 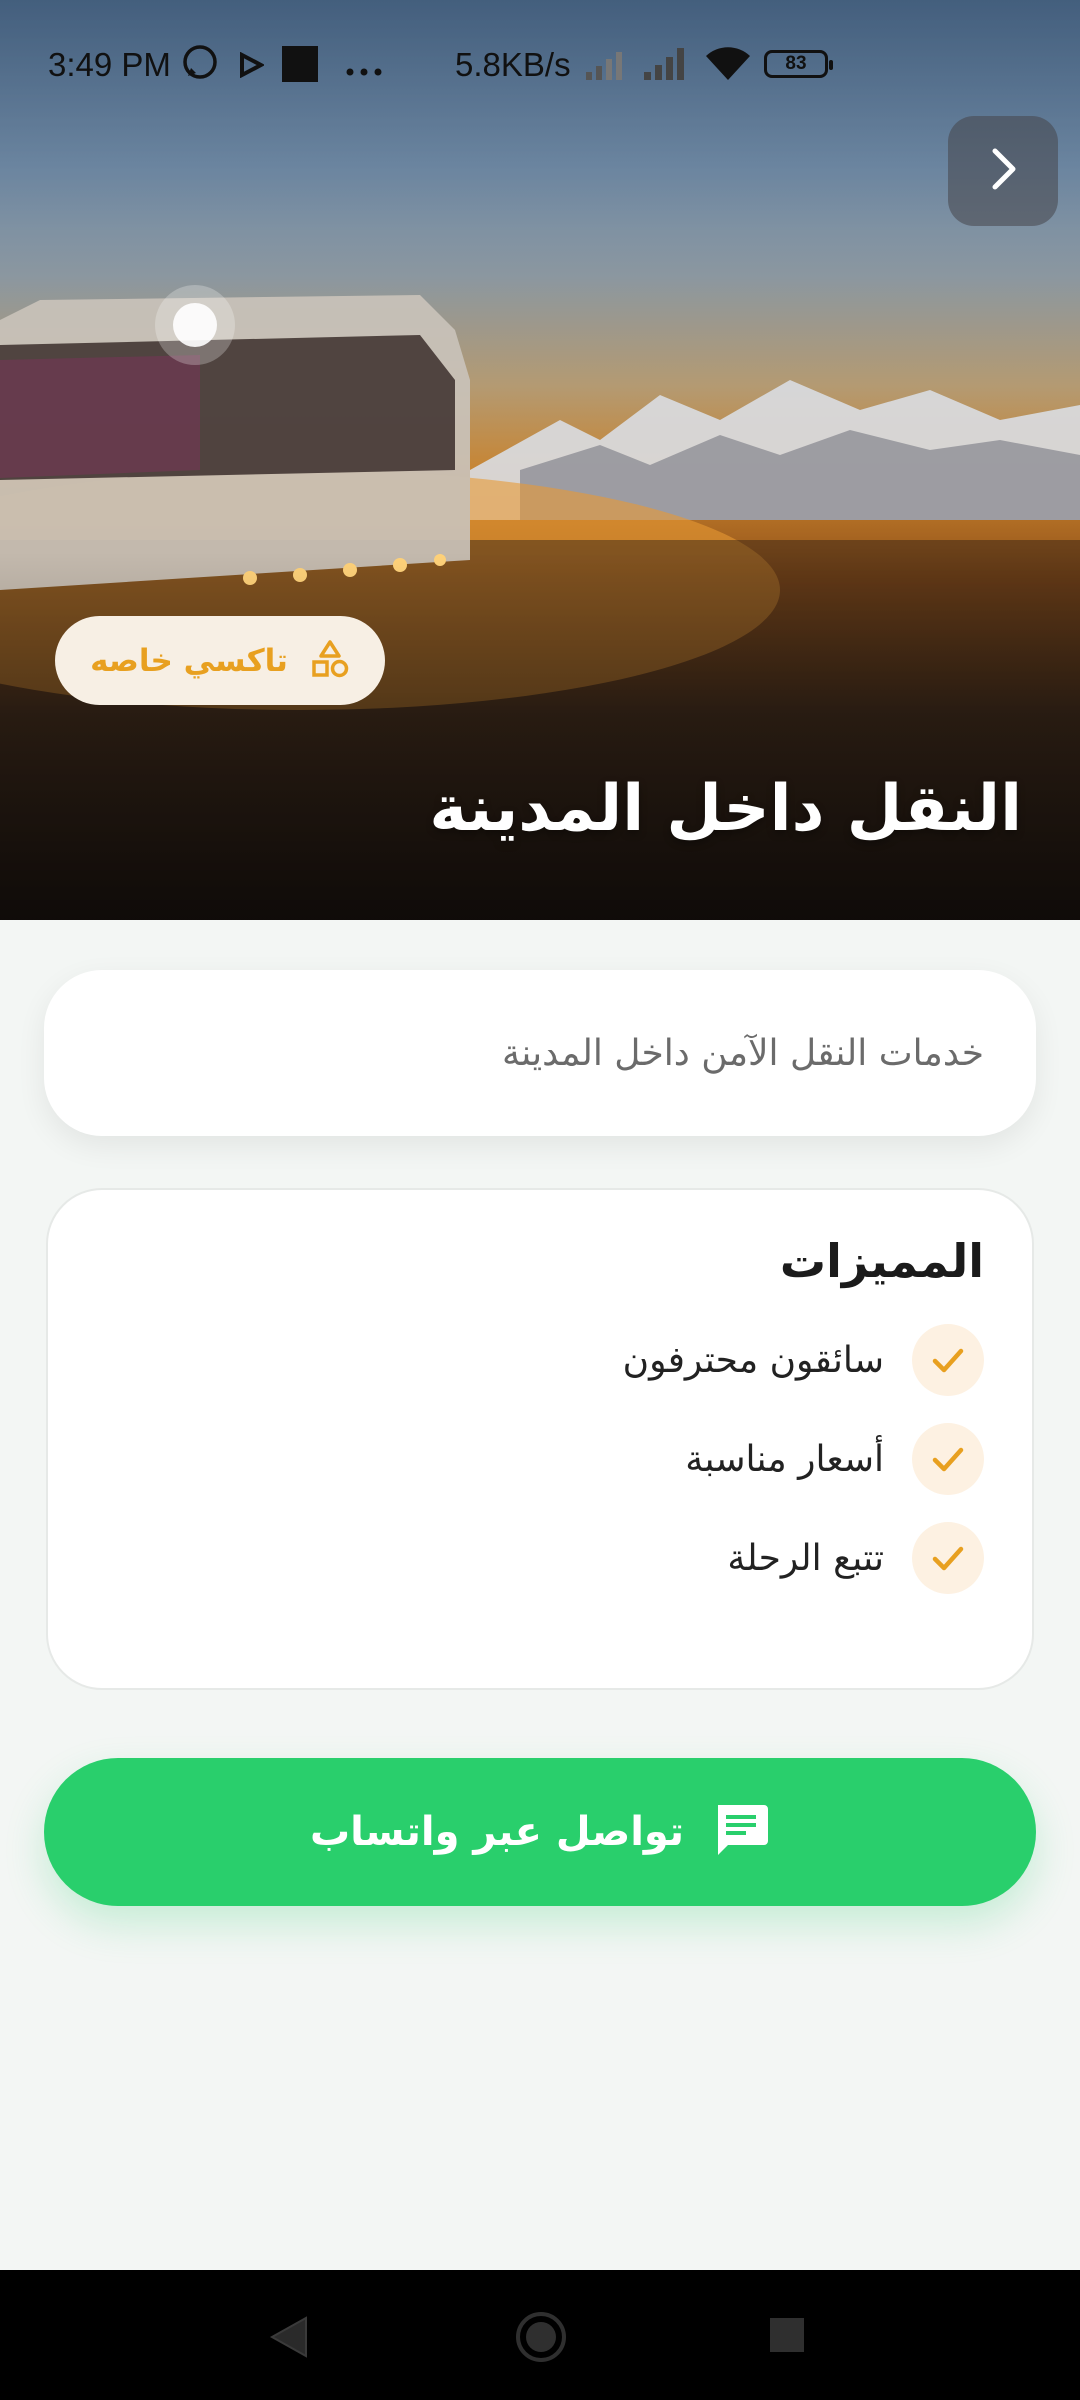 What do you see at coordinates (753, 1360) in the screenshot?
I see `feature-label: سائقون محترفون` at bounding box center [753, 1360].